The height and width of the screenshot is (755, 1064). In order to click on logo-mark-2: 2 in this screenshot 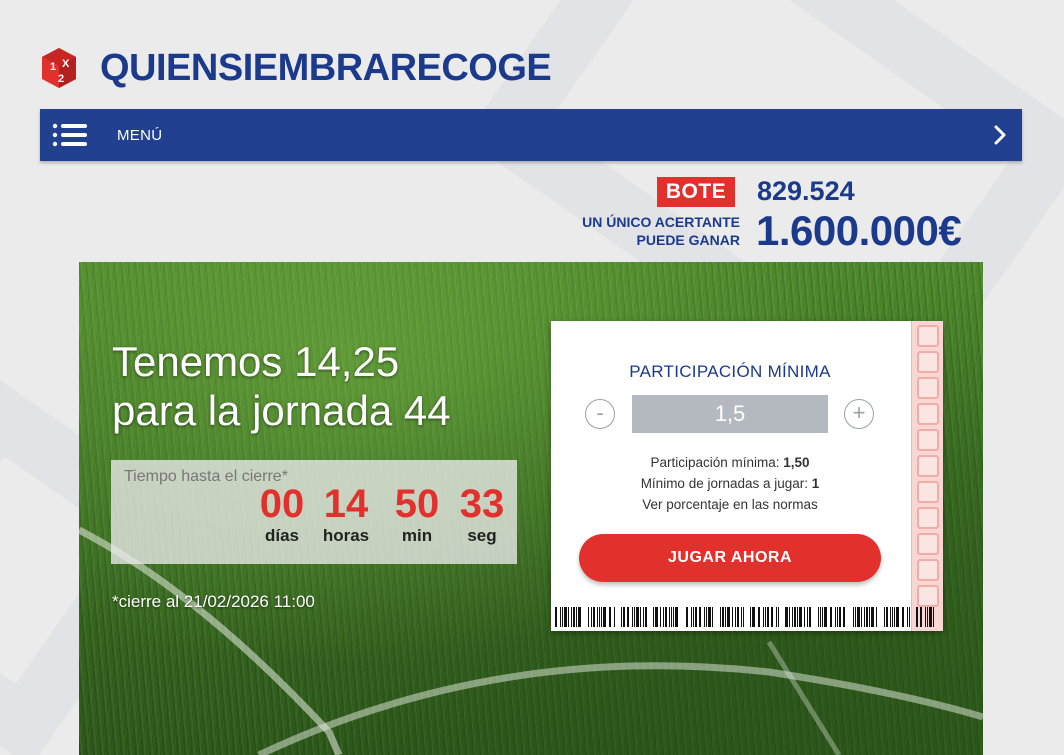, I will do `click(61, 79)`.